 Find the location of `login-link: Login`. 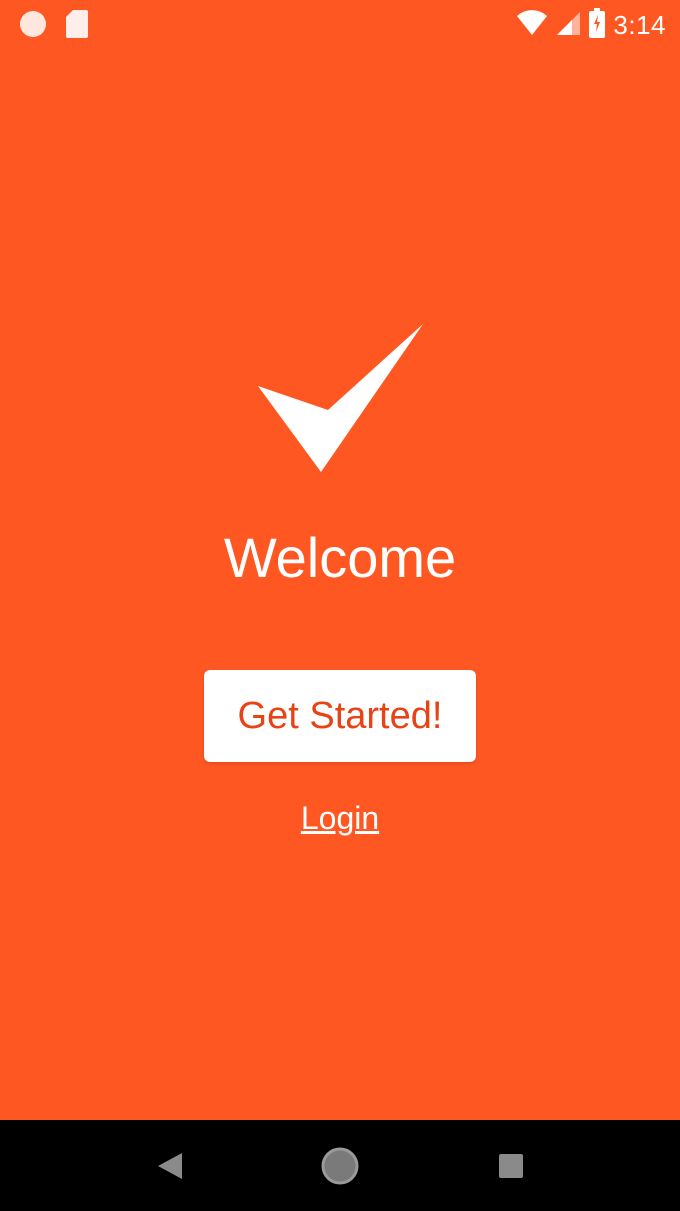

login-link: Login is located at coordinates (340, 818).